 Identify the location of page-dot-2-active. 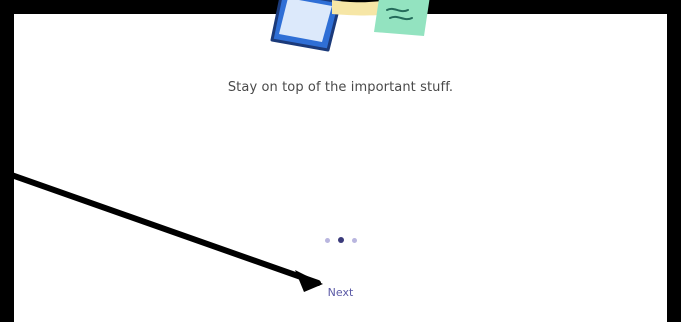
(340, 240).